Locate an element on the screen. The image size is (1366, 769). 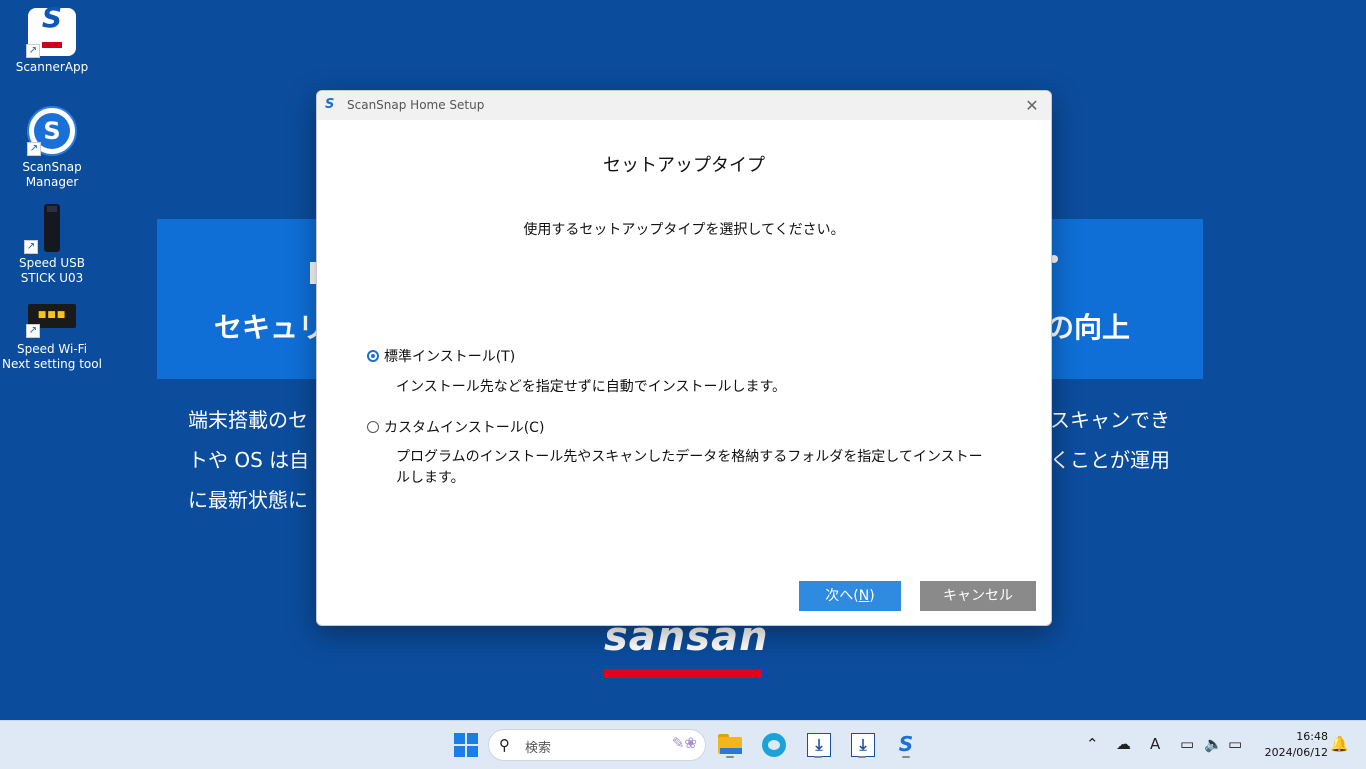
clock-date: 2024/06/12 is located at coordinates (1296, 752).